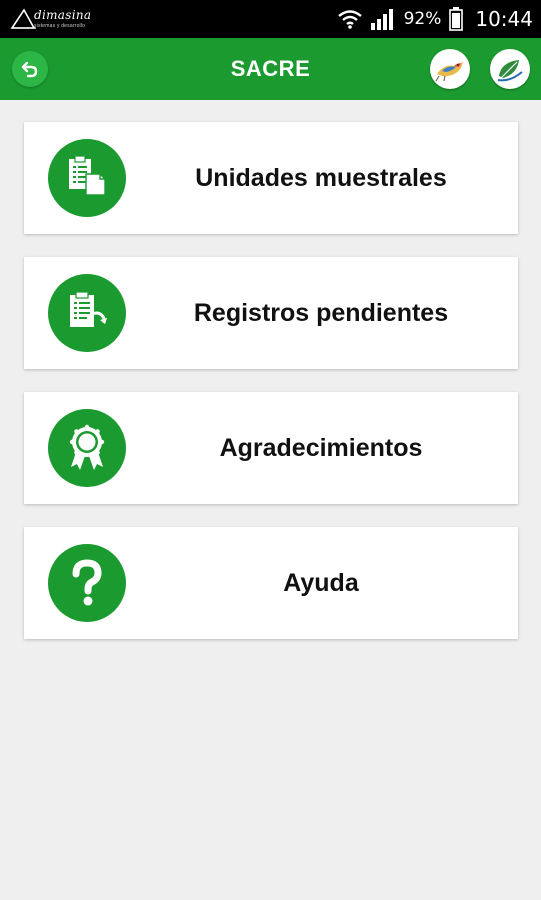 Image resolution: width=541 pixels, height=900 pixels. I want to click on signal-icon, so click(381, 19).